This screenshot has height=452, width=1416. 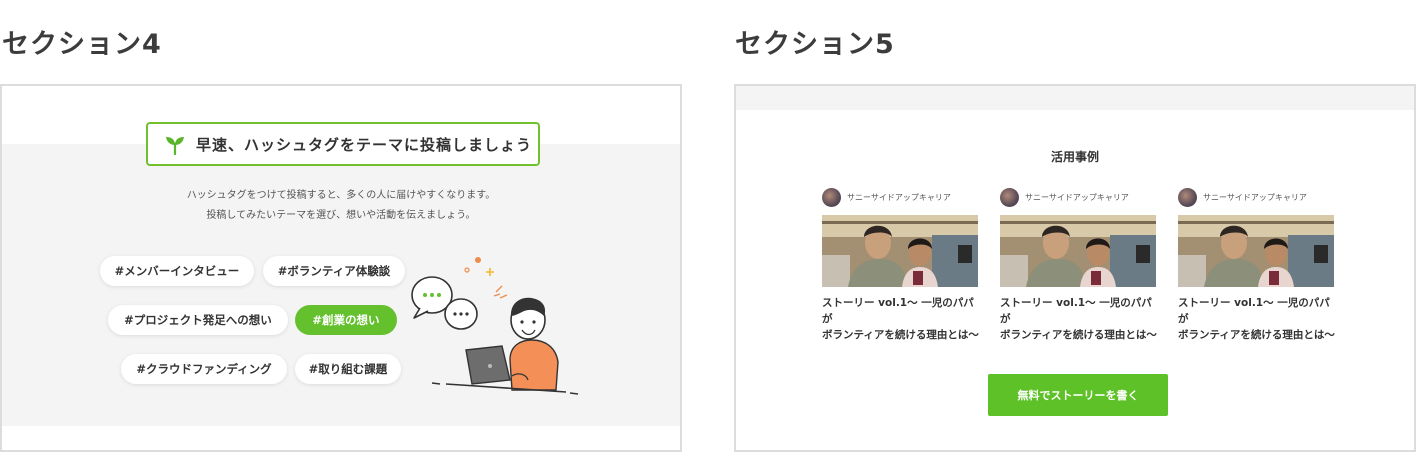 I want to click on section5-top-band, so click(x=1075, y=98).